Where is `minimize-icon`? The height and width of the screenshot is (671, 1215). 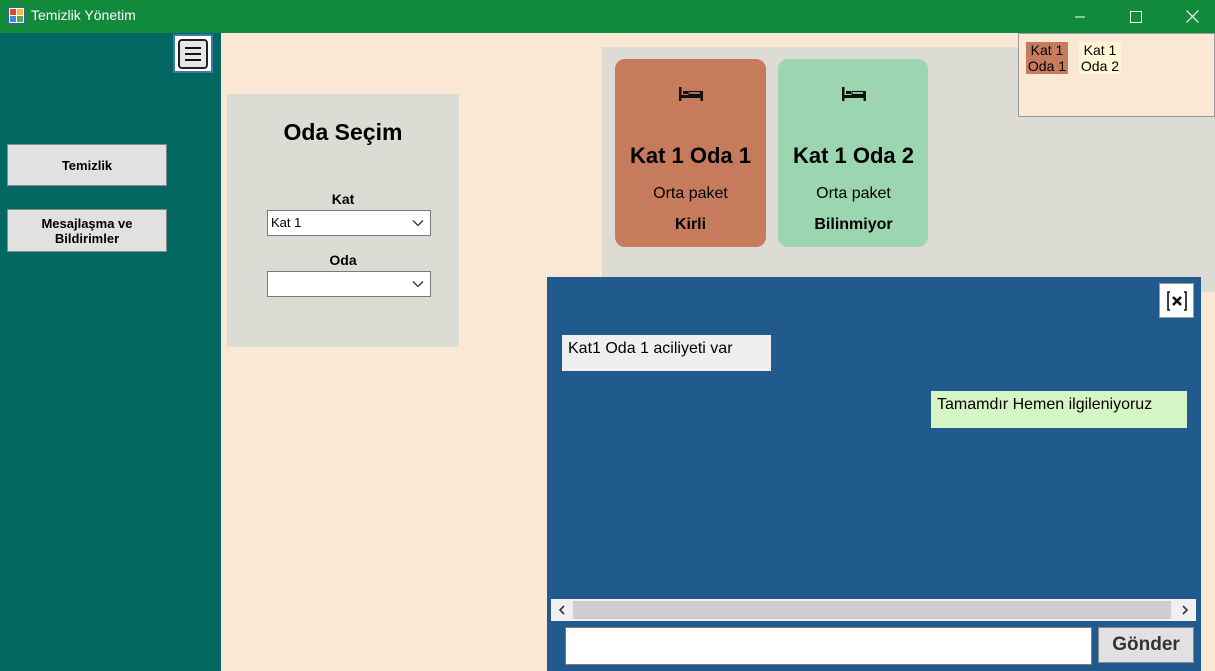
minimize-icon is located at coordinates (1080, 16).